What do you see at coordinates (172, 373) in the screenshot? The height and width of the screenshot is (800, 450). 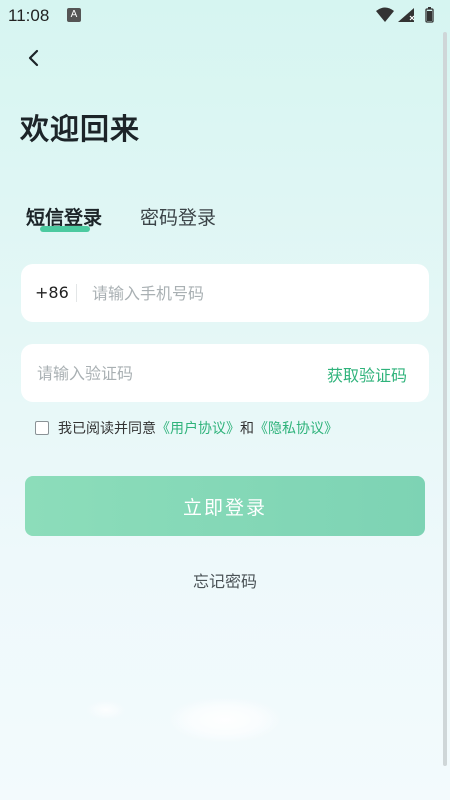 I see `verification-code-input` at bounding box center [172, 373].